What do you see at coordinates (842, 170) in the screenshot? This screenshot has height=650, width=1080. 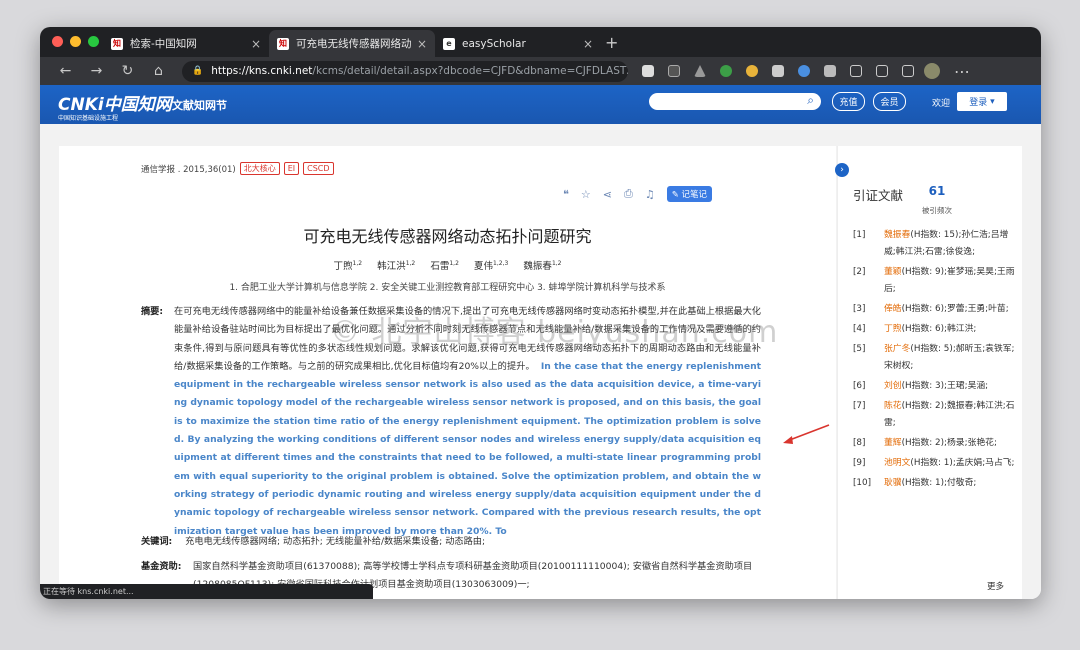 I see `collapse-sidebar-icon: ›` at bounding box center [842, 170].